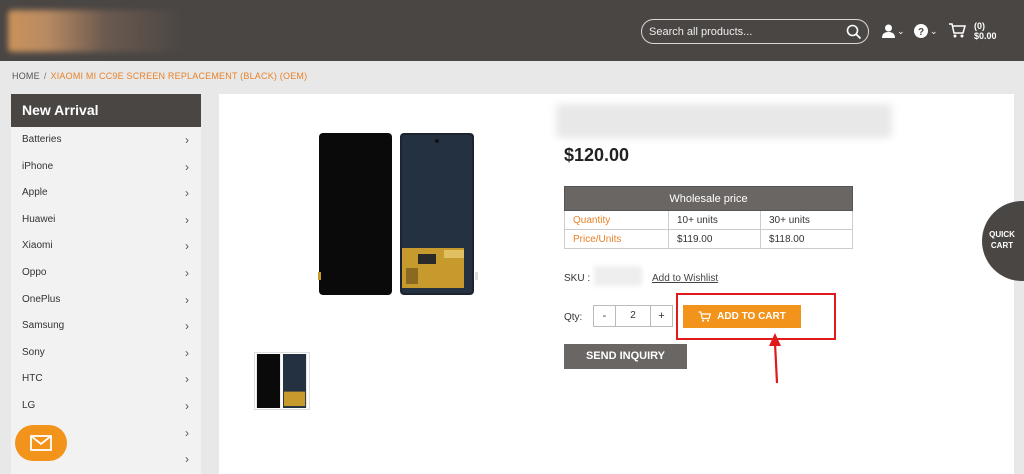  What do you see at coordinates (708, 198) in the screenshot?
I see `wholesale-title: Wholesale price` at bounding box center [708, 198].